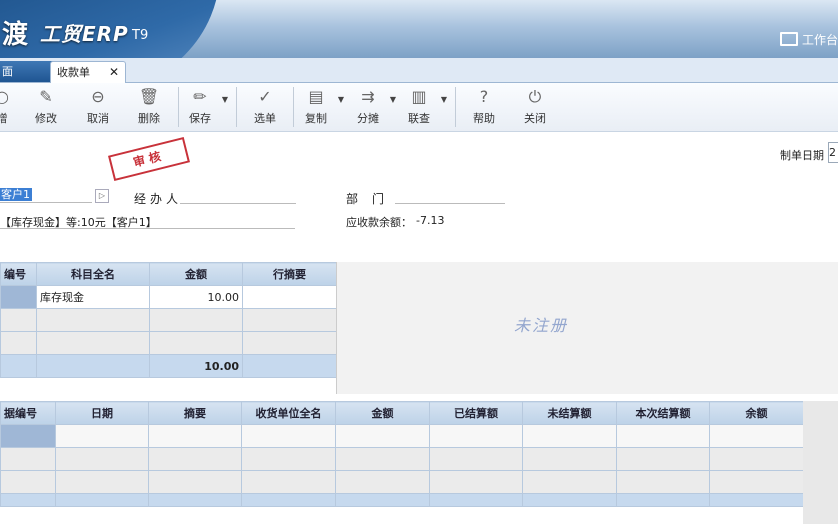 The image size is (838, 524). What do you see at coordinates (419, 118) in the screenshot?
I see `link-query-label: 联查` at bounding box center [419, 118].